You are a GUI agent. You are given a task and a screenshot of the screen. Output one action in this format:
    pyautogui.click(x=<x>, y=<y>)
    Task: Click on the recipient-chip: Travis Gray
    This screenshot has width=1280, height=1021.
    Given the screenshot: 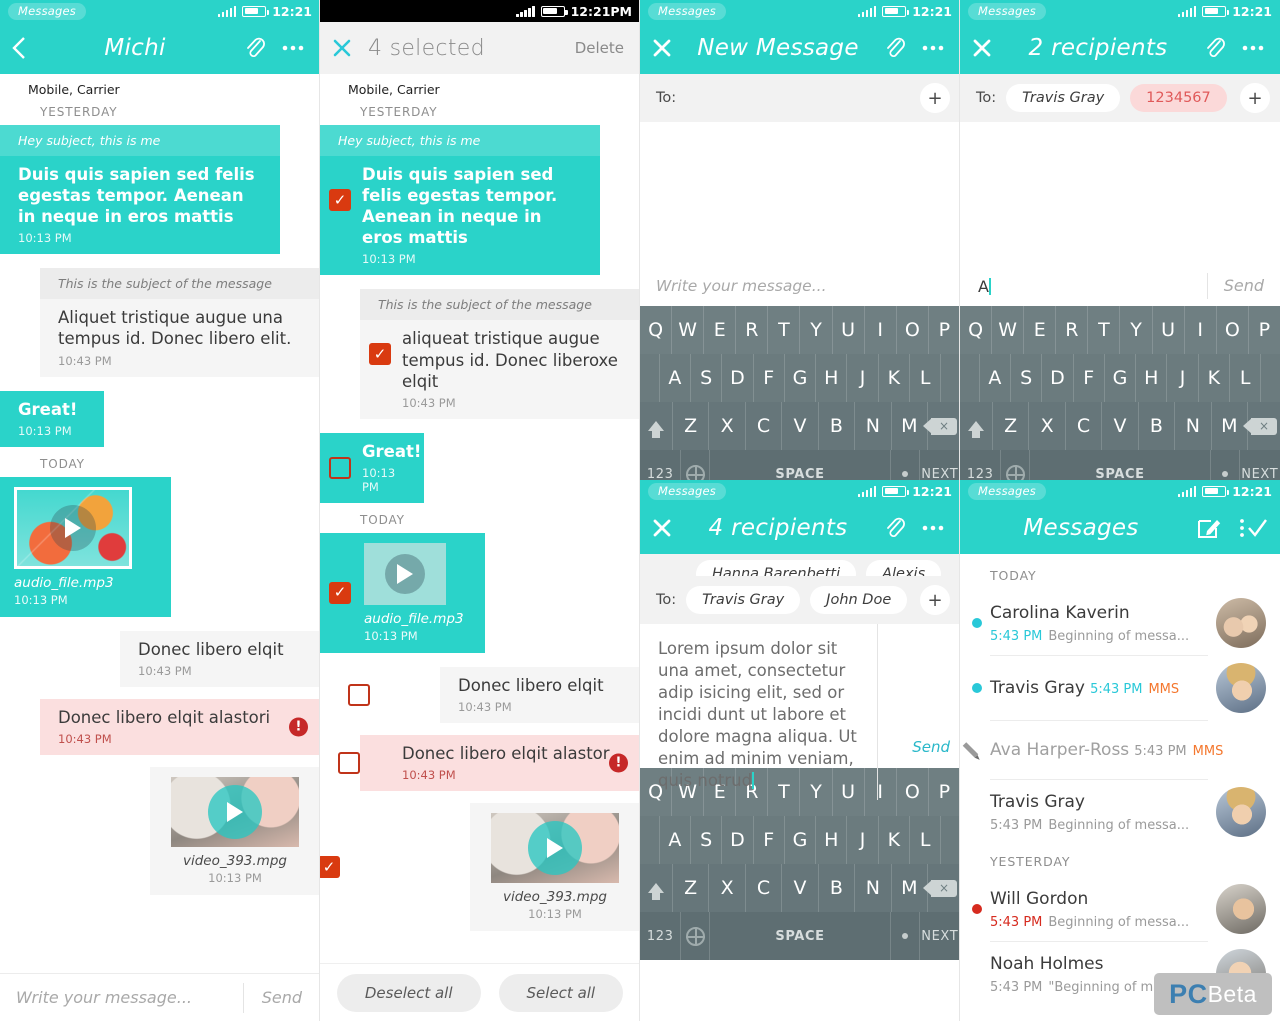 What is the action you would take?
    pyautogui.click(x=743, y=600)
    